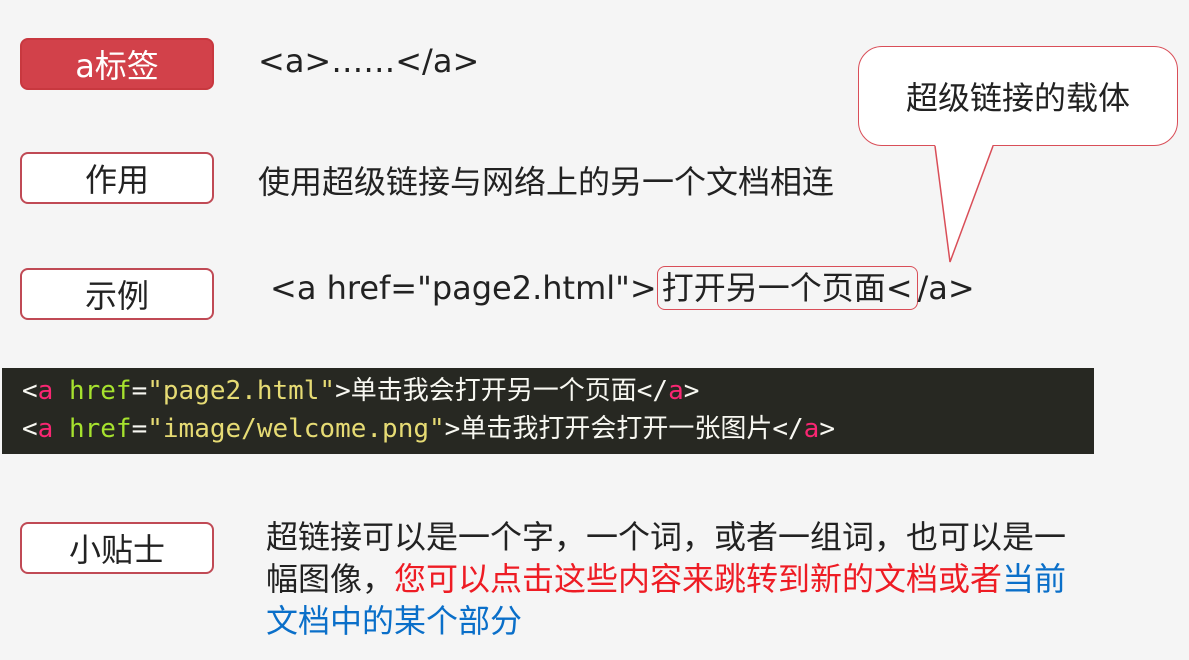  What do you see at coordinates (546, 182) in the screenshot?
I see `purpose-text: 使用超级链接与网络上的另一个文档相连` at bounding box center [546, 182].